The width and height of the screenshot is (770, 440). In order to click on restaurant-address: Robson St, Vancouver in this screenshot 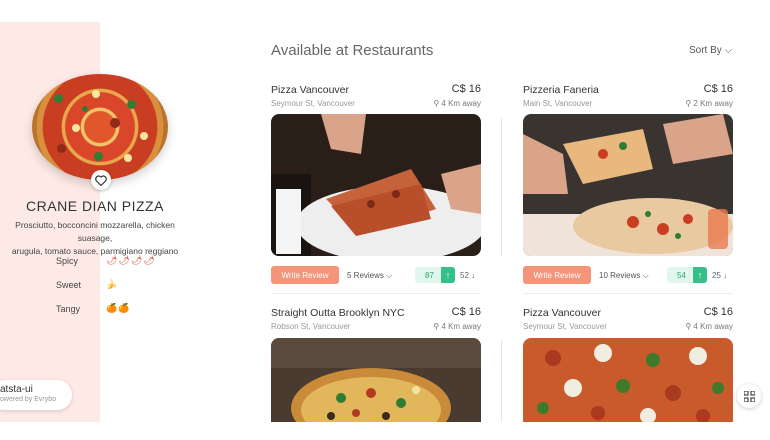, I will do `click(311, 326)`.